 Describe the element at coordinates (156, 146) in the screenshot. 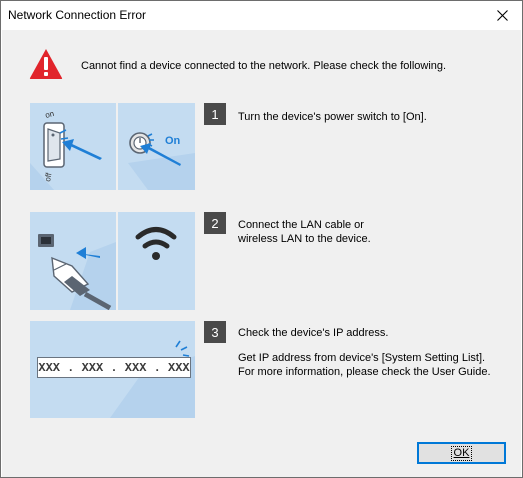

I see `power-button-on-illustration: On` at that location.